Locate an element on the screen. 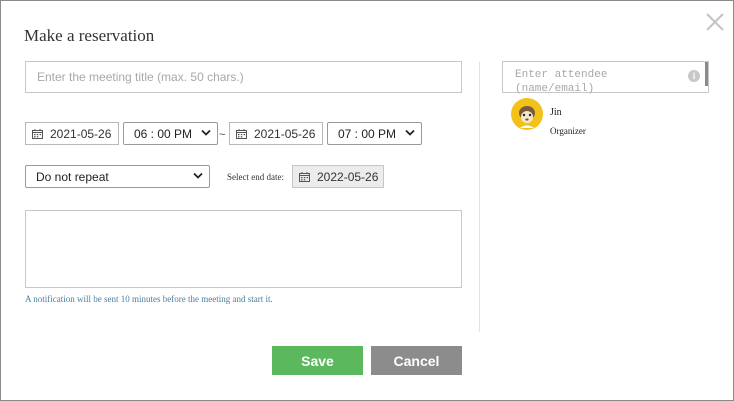 The width and height of the screenshot is (734, 401). info-icon: i is located at coordinates (694, 76).